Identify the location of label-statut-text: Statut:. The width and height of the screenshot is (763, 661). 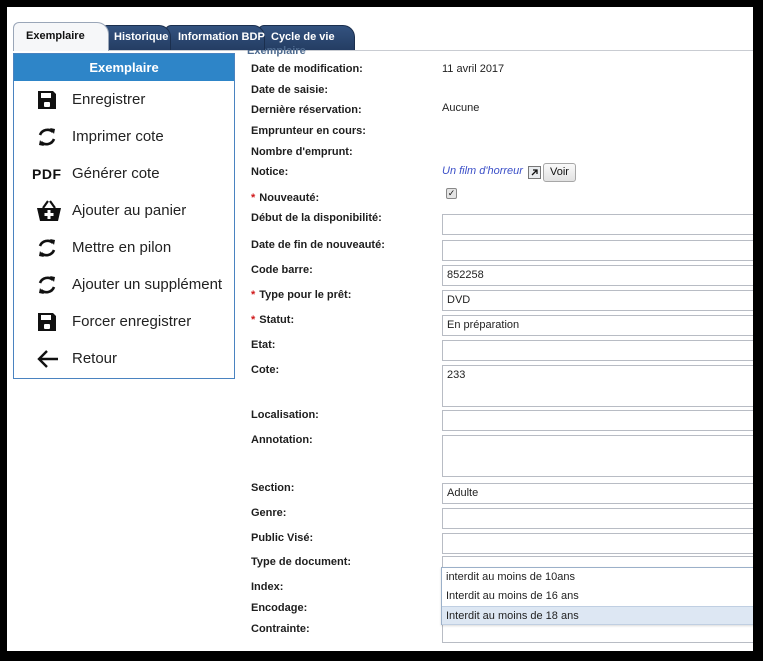
(277, 320).